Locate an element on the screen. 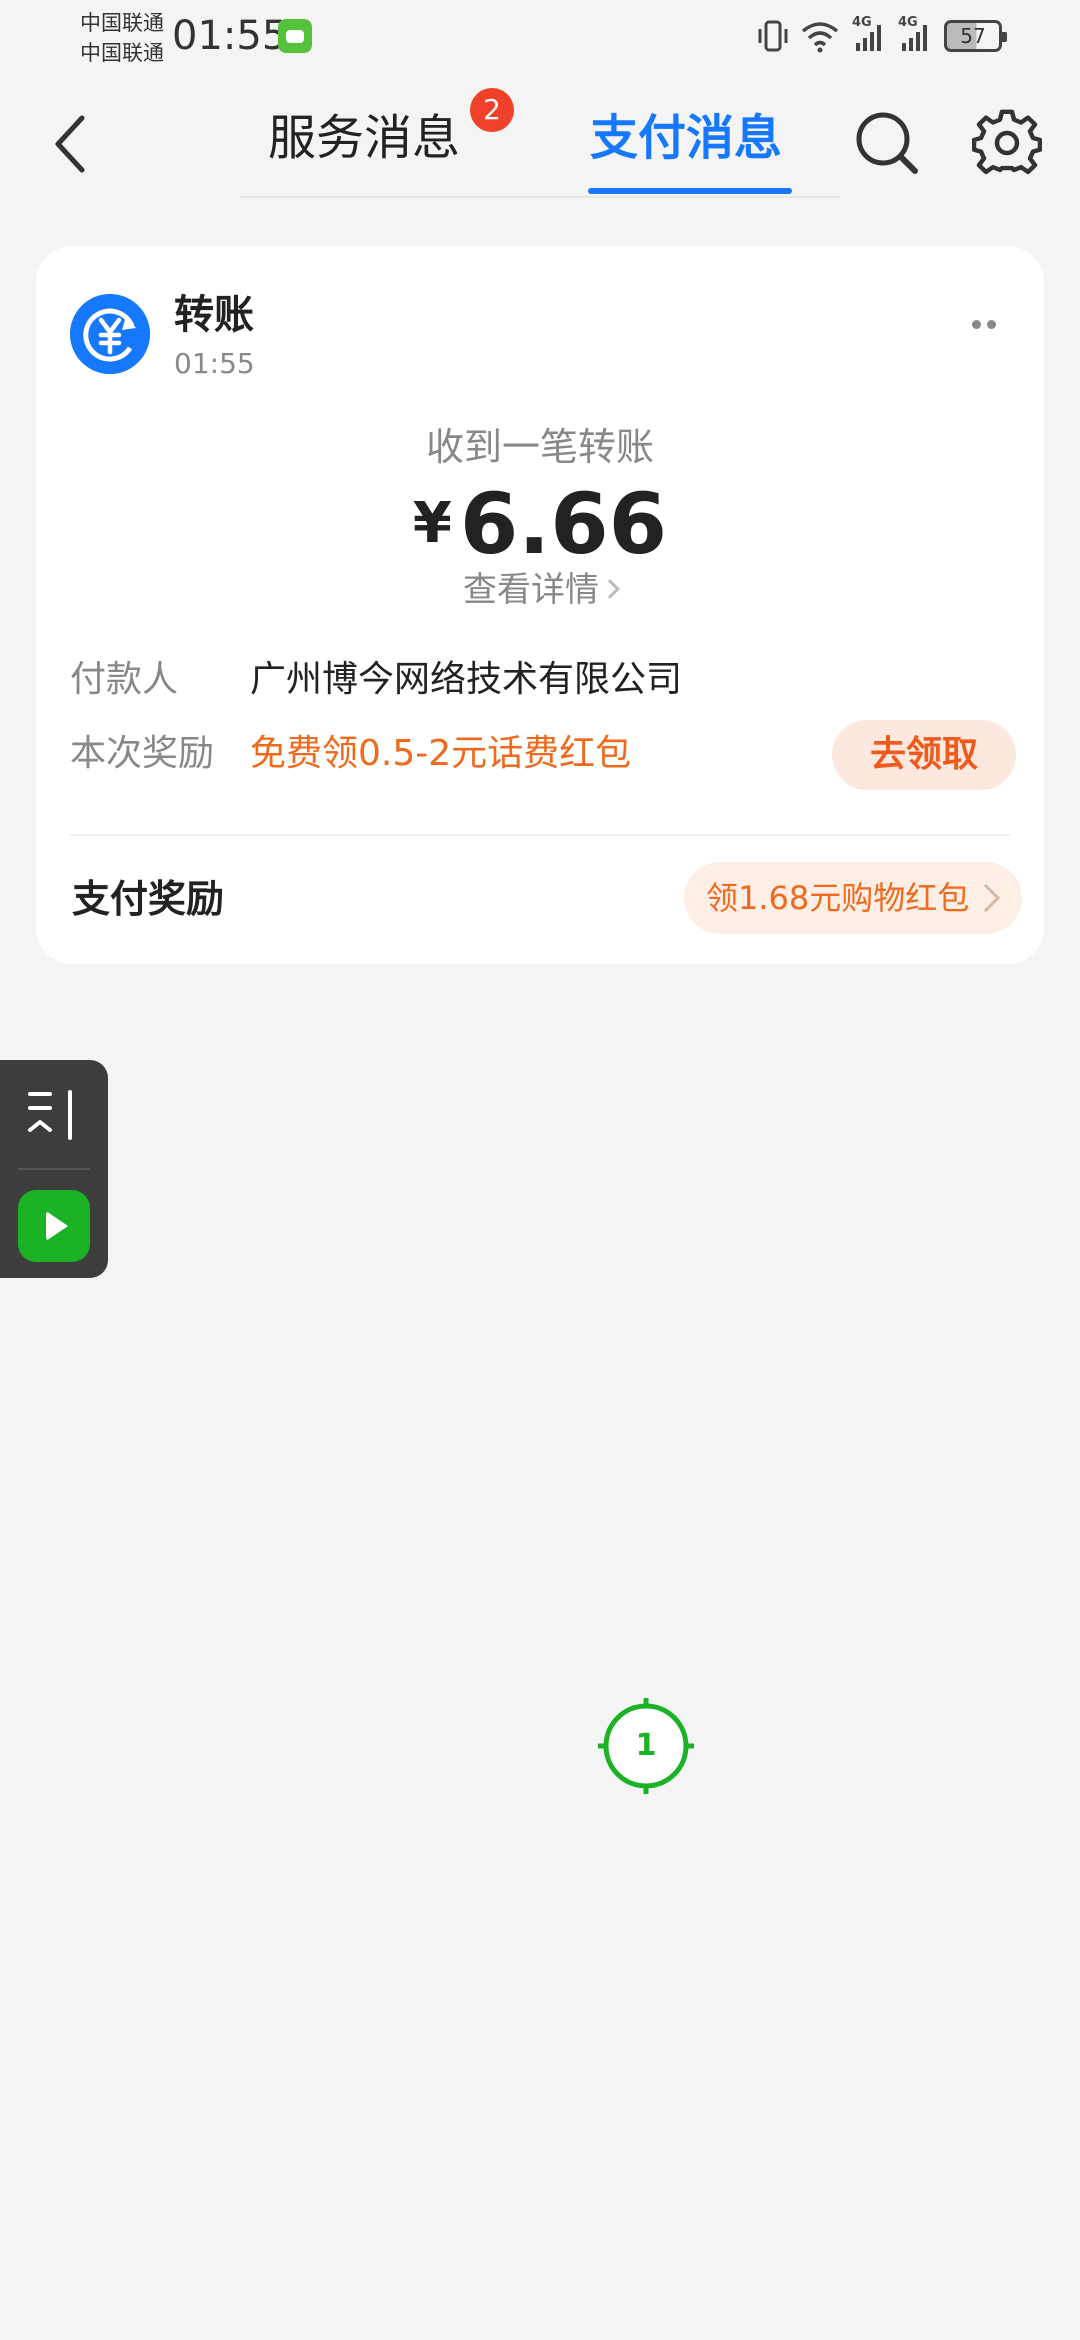 The image size is (1080, 2340). carrier-labels: 中国联通 中国联通 is located at coordinates (122, 38).